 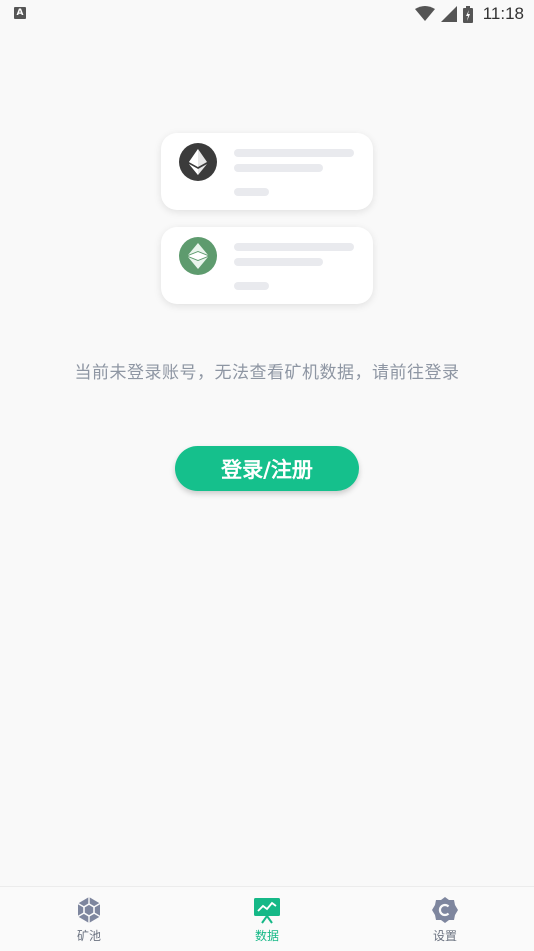 What do you see at coordinates (503, 13) in the screenshot?
I see `status-time: 11:18` at bounding box center [503, 13].